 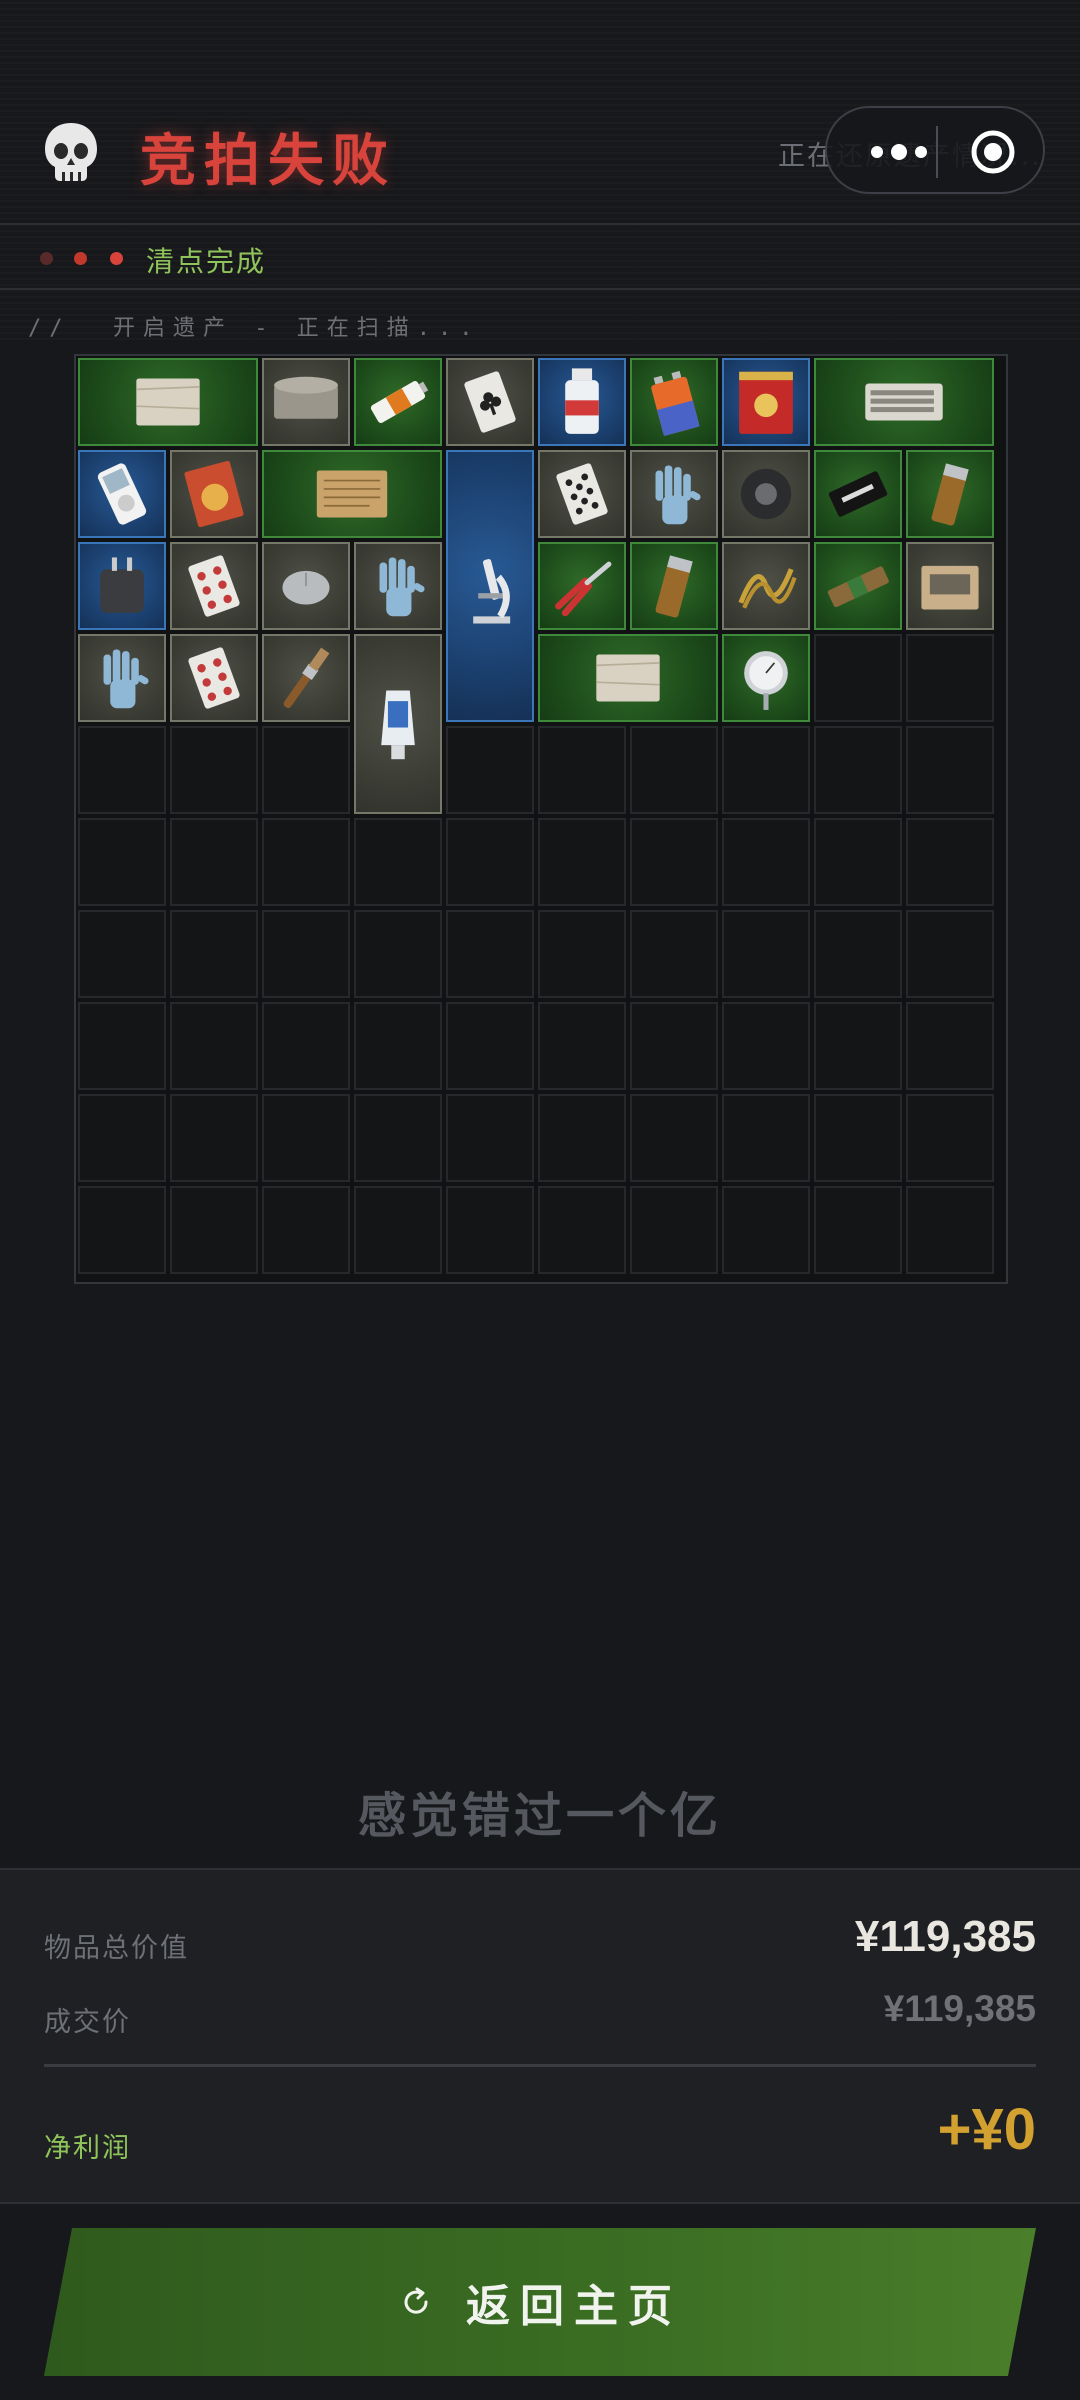 I want to click on inventory-item-thermometer-gauge, so click(x=766, y=678).